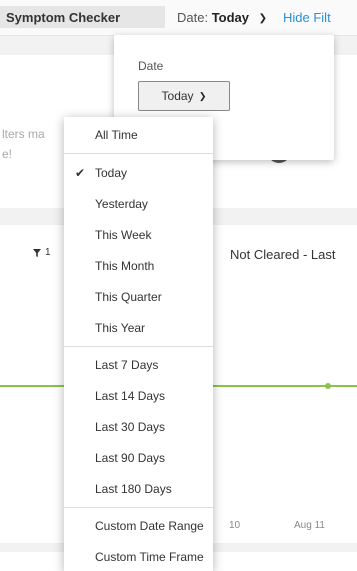 The image size is (357, 571). I want to click on menu-item-label: This Week, so click(123, 235).